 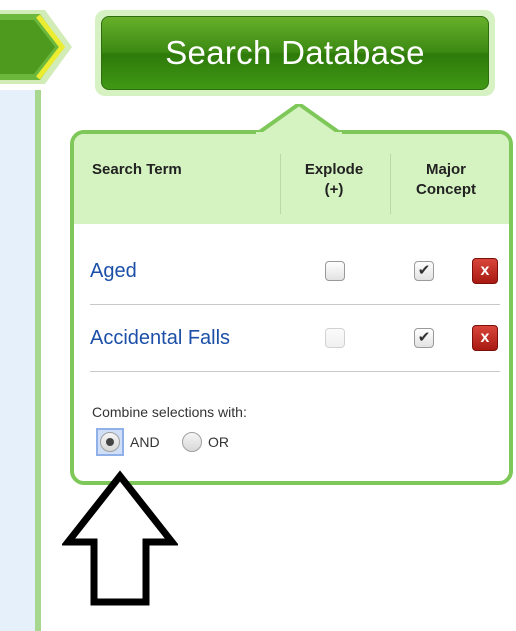 What do you see at coordinates (218, 442) in the screenshot?
I see `or-radio-label: OR` at bounding box center [218, 442].